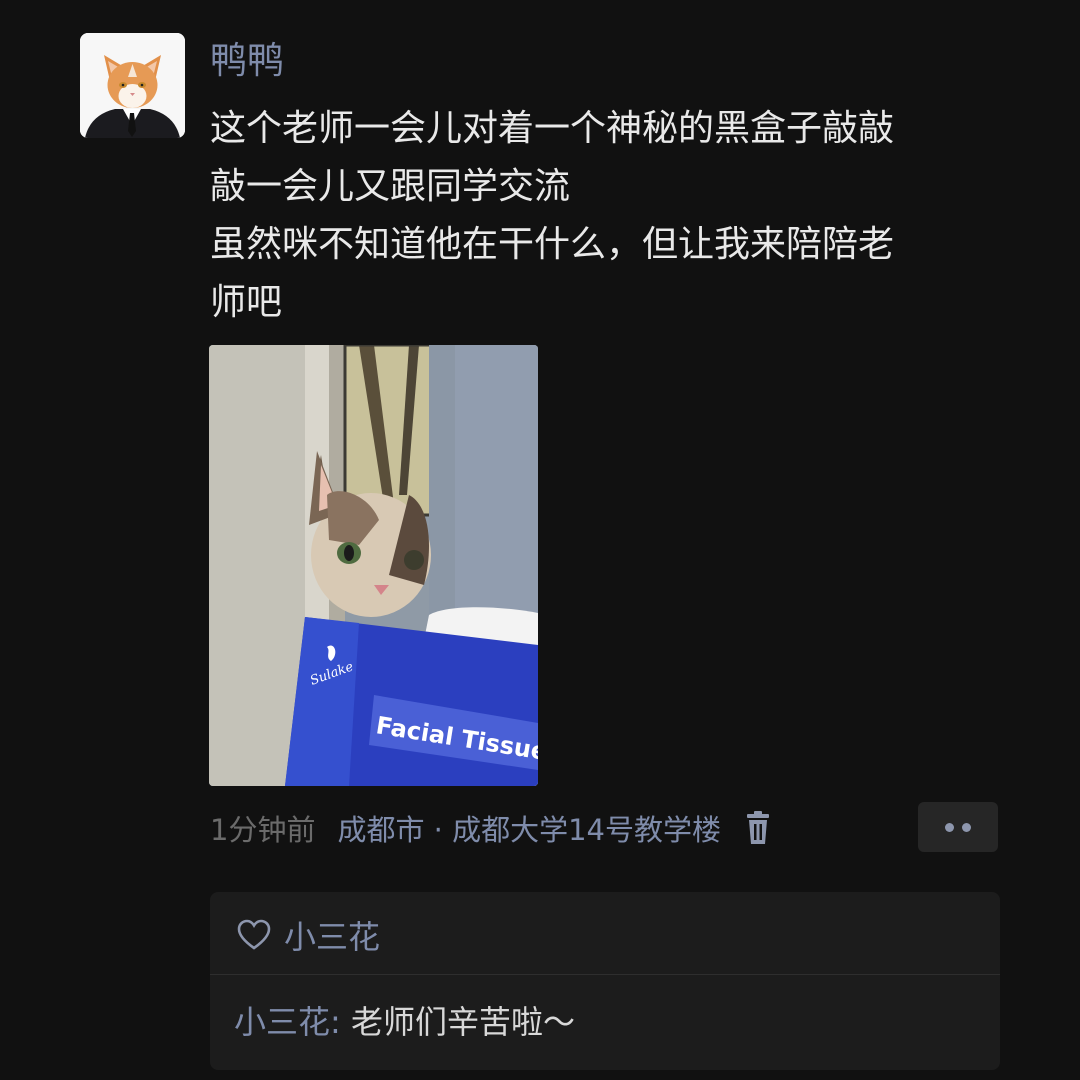 Image resolution: width=1080 pixels, height=1080 pixels. I want to click on post-meta-row: 1分钟前 成都市 · 成都大学14号教学楼, so click(491, 828).